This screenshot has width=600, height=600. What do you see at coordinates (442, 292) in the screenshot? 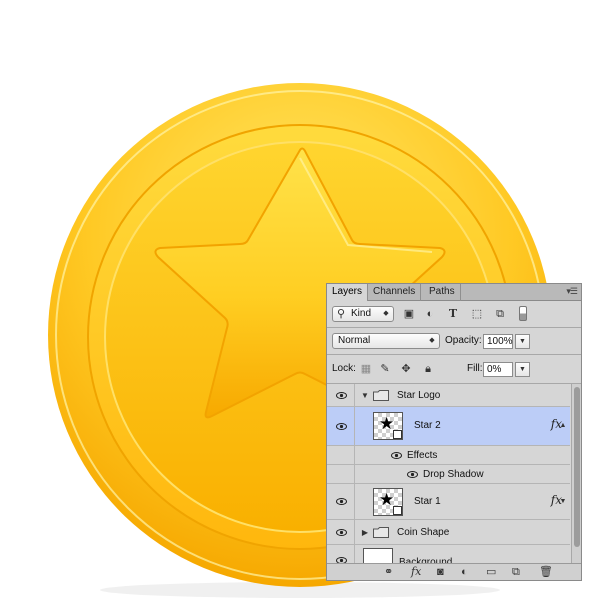
I see `tab-paths: Paths` at bounding box center [442, 292].